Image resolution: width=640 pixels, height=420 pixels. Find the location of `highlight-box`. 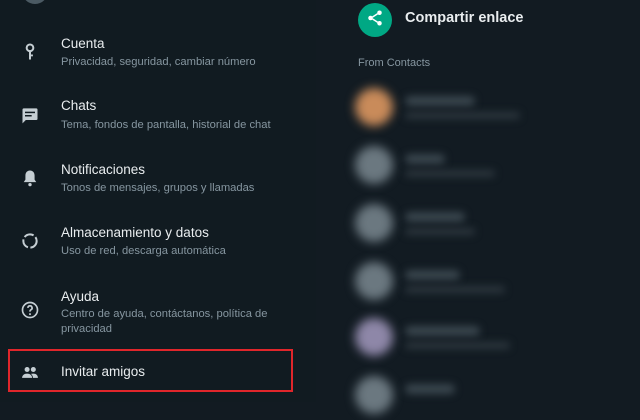

highlight-box is located at coordinates (150, 370).